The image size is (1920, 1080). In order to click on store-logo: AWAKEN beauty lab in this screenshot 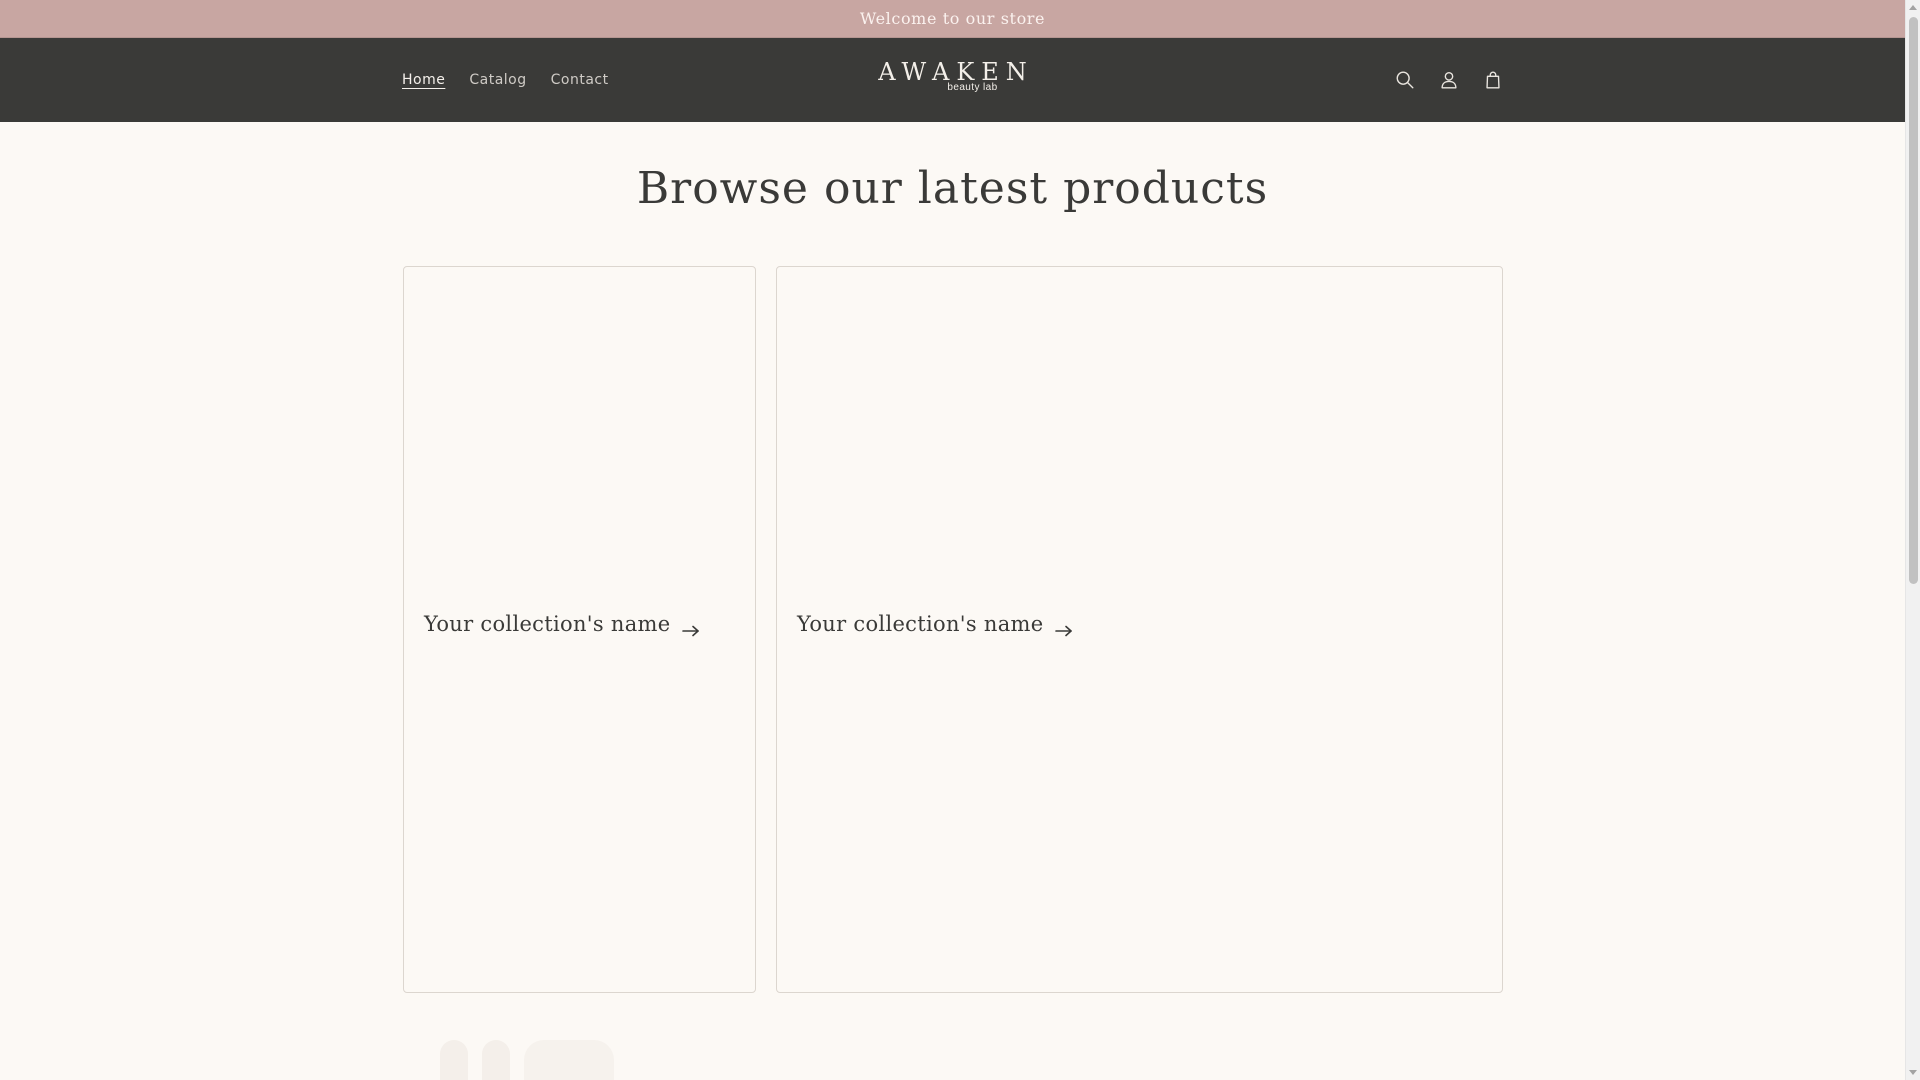, I will do `click(952, 77)`.